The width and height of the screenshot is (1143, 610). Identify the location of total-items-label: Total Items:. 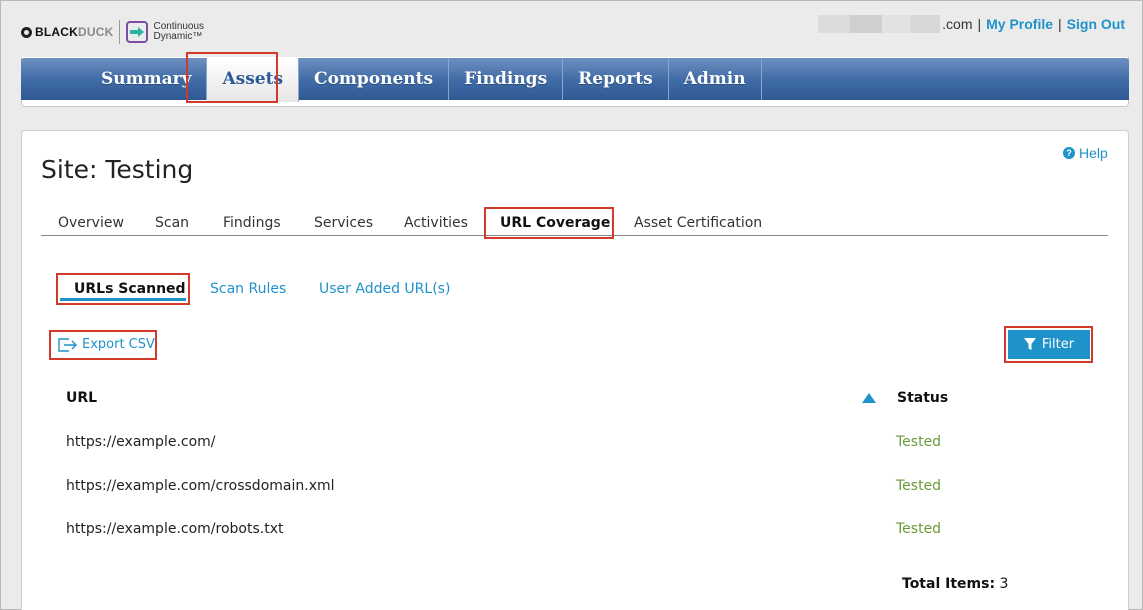
(949, 584).